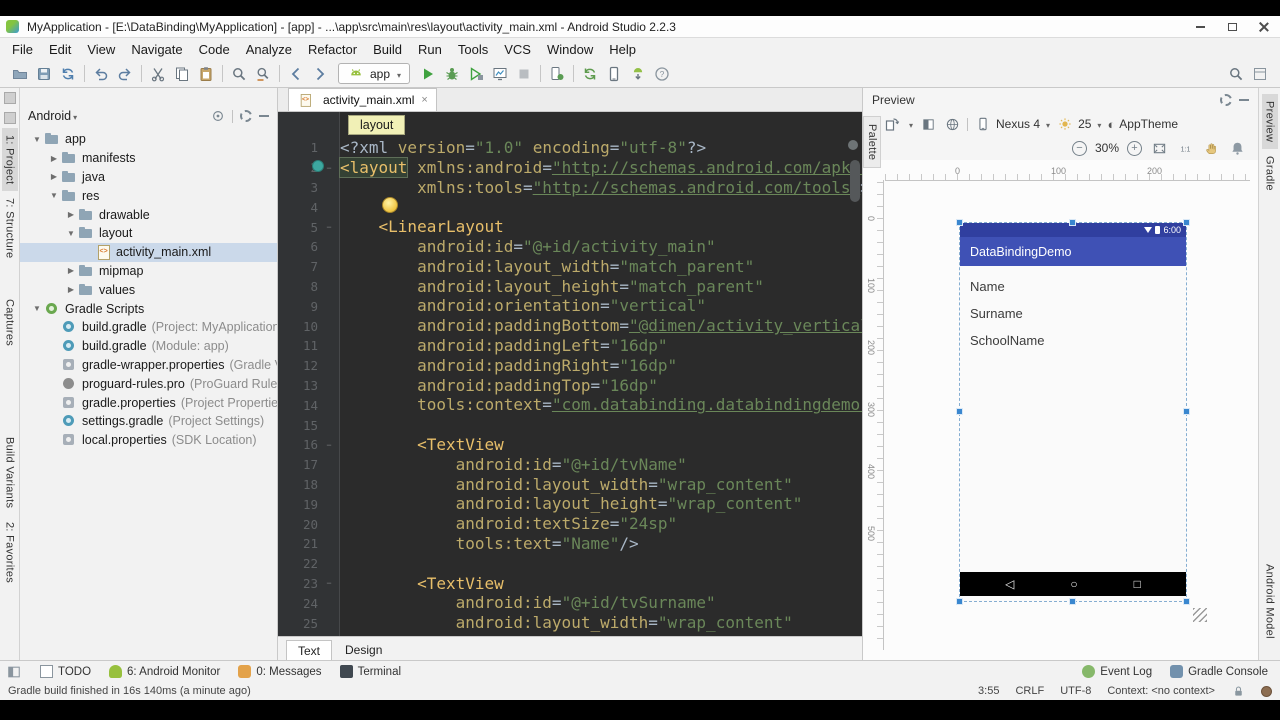 The image size is (1280, 720). What do you see at coordinates (1238, 691) in the screenshot?
I see `lock-icon` at bounding box center [1238, 691].